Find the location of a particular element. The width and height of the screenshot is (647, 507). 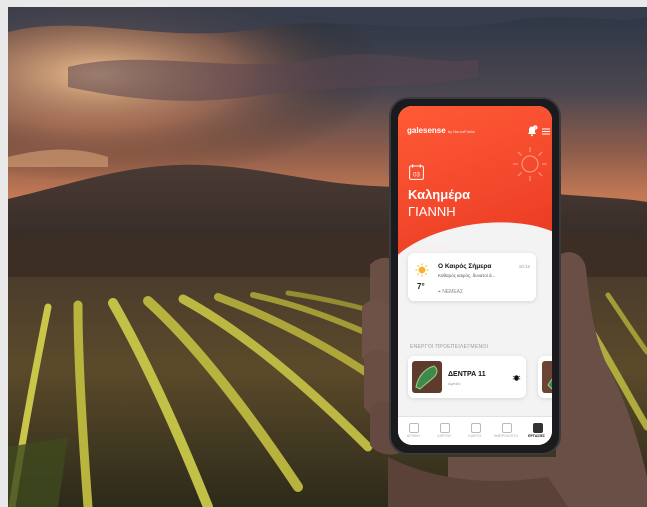

bug-icon is located at coordinates (516, 378).